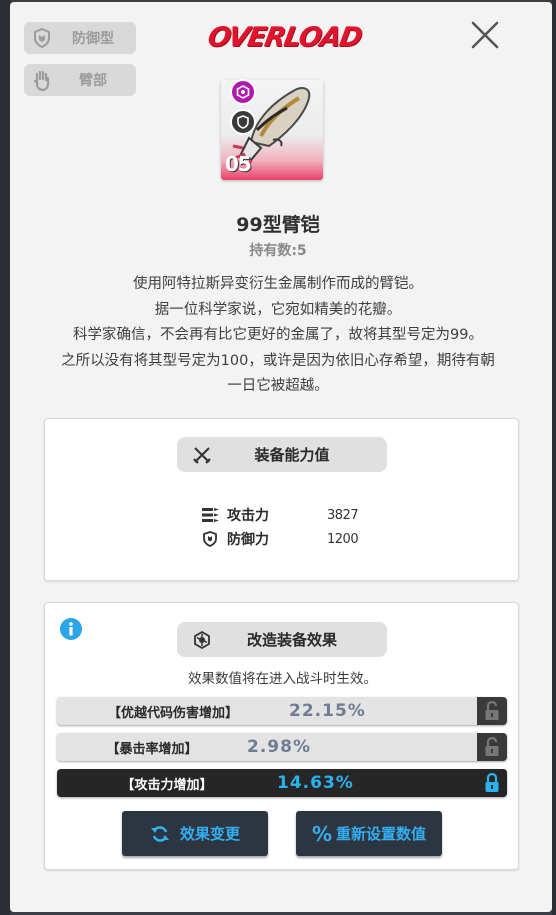 This screenshot has height=915, width=556. What do you see at coordinates (278, 309) in the screenshot?
I see `description-line: 据一位科学家说，它宛如精美的花瓣。` at bounding box center [278, 309].